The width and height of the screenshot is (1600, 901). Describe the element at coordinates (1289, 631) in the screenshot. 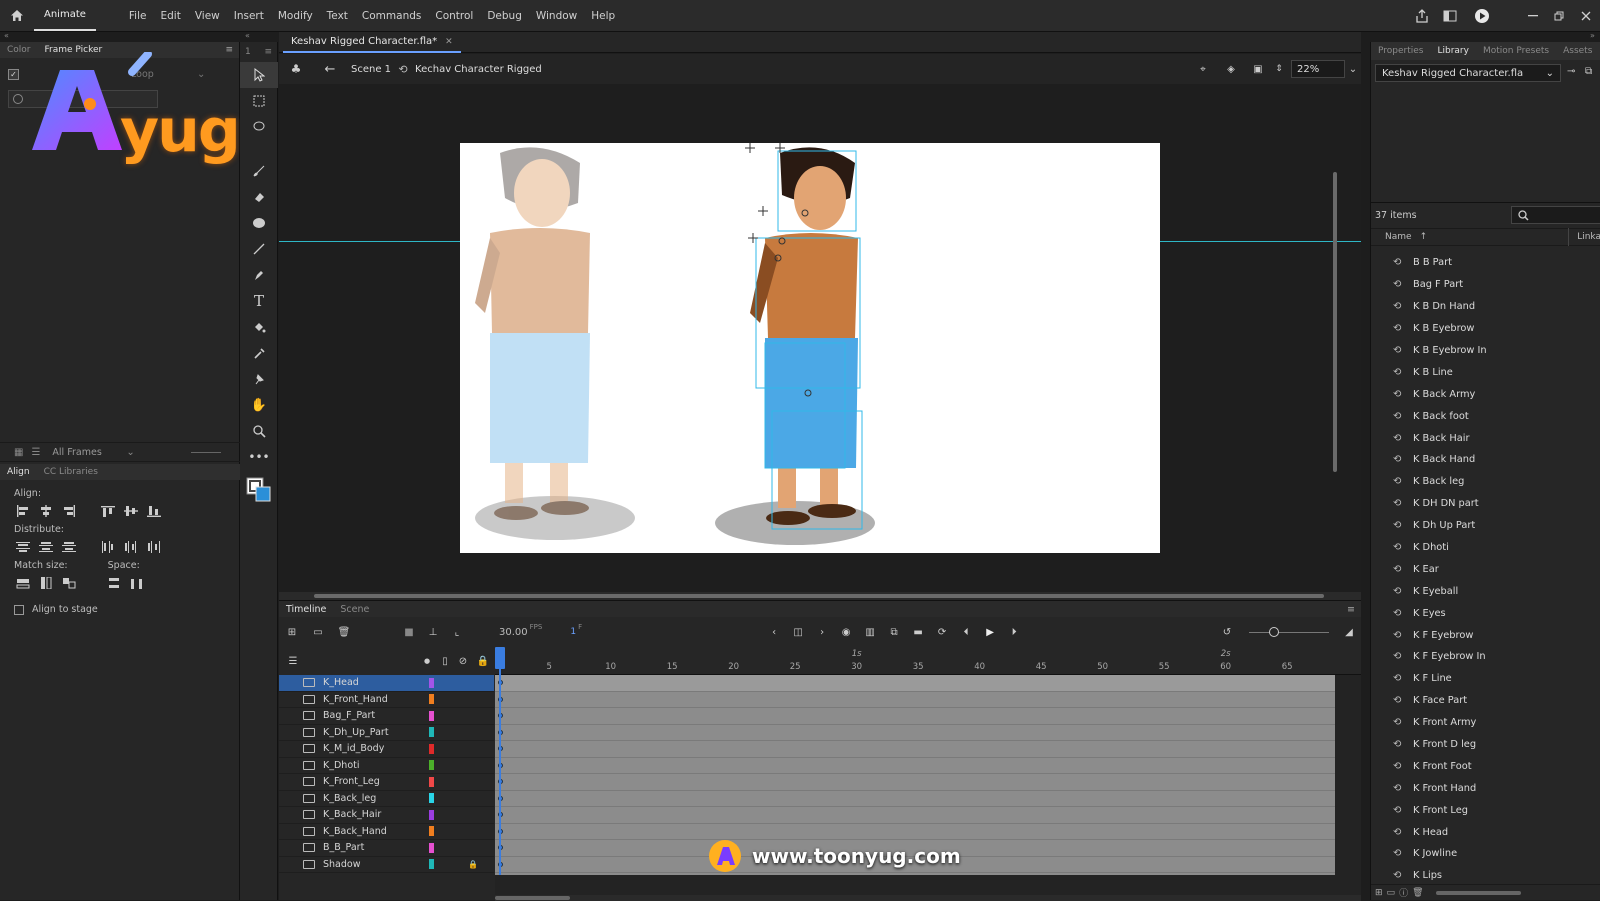

I see `frame-size-slider` at that location.